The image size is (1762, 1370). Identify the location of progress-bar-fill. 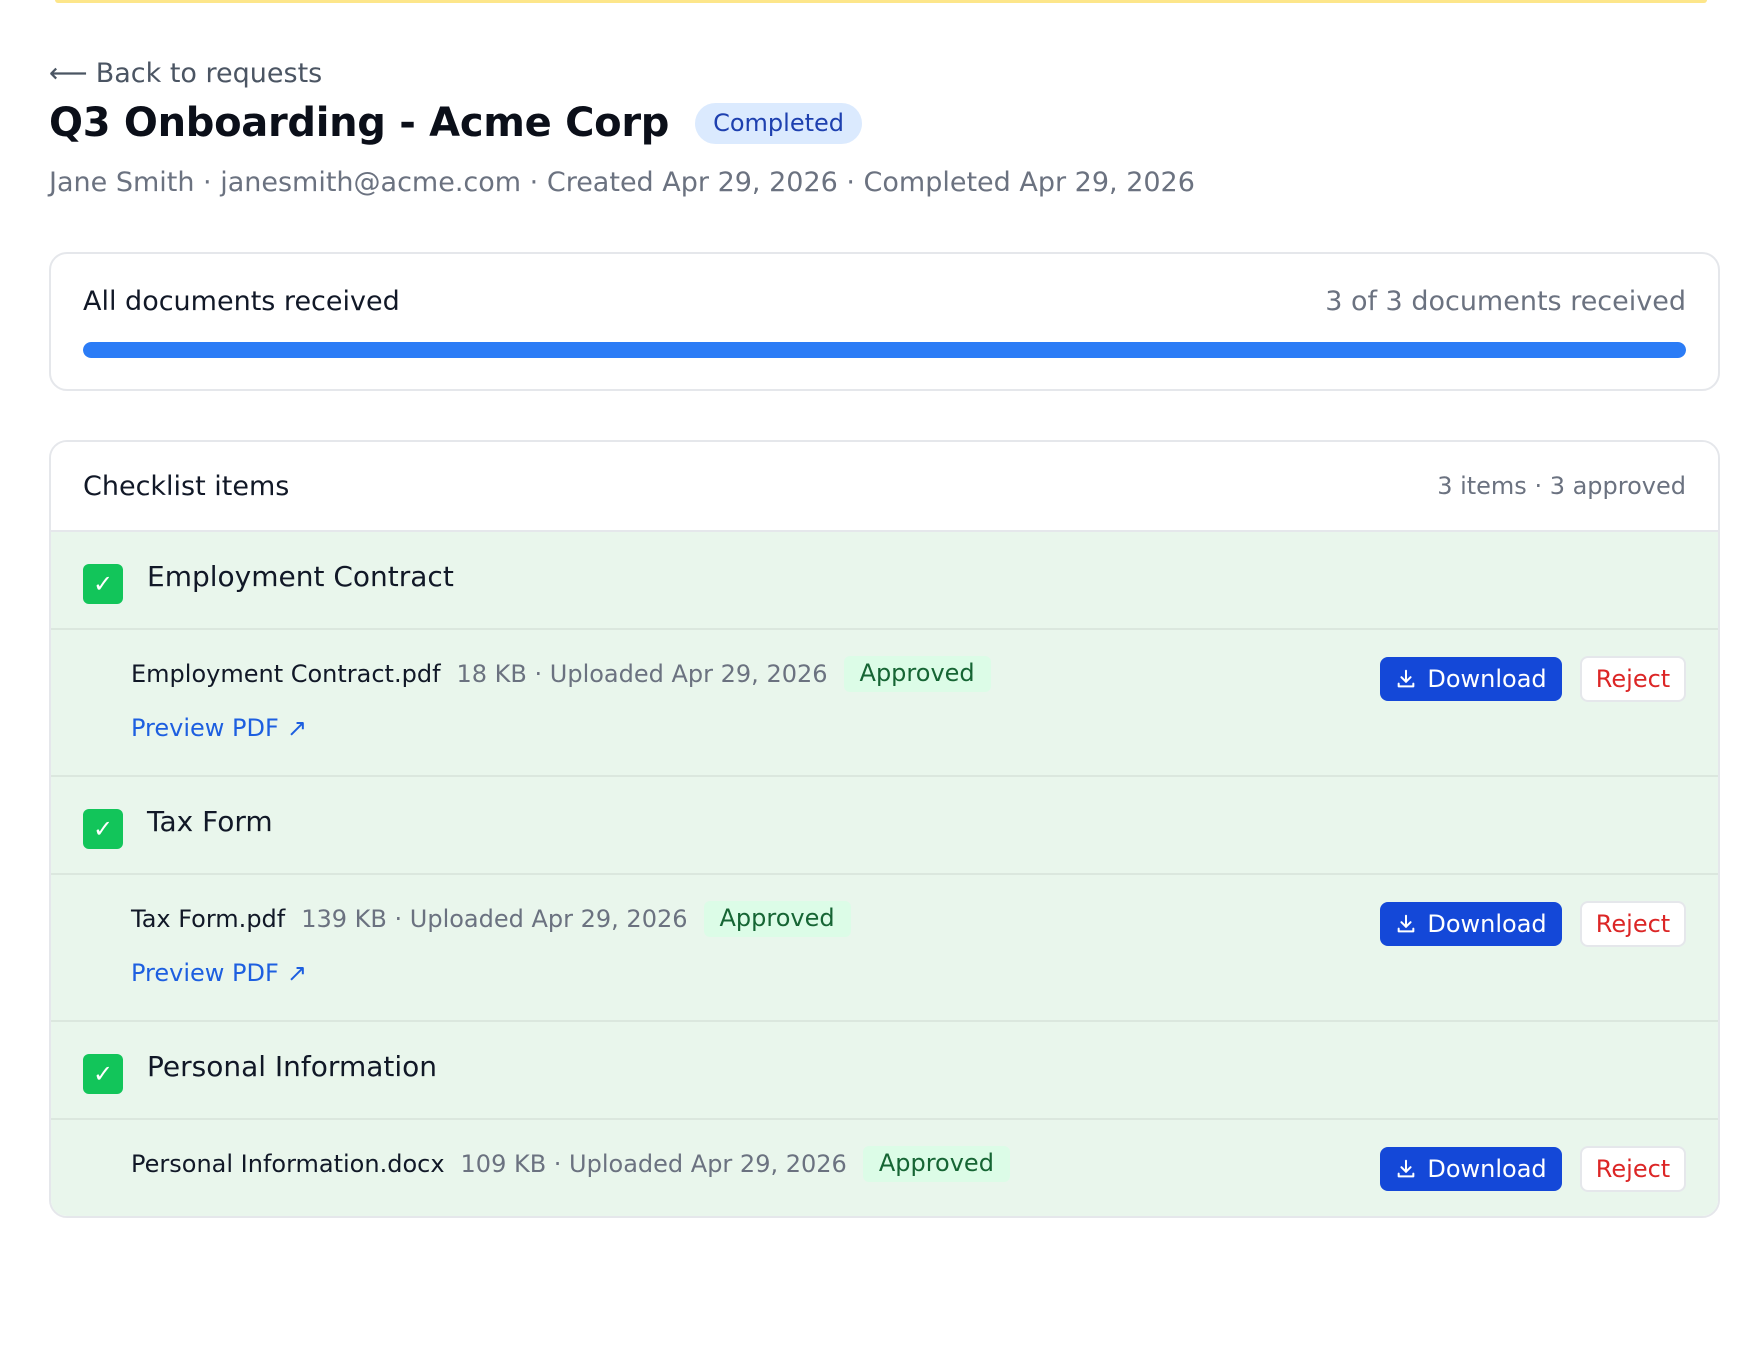
(884, 350).